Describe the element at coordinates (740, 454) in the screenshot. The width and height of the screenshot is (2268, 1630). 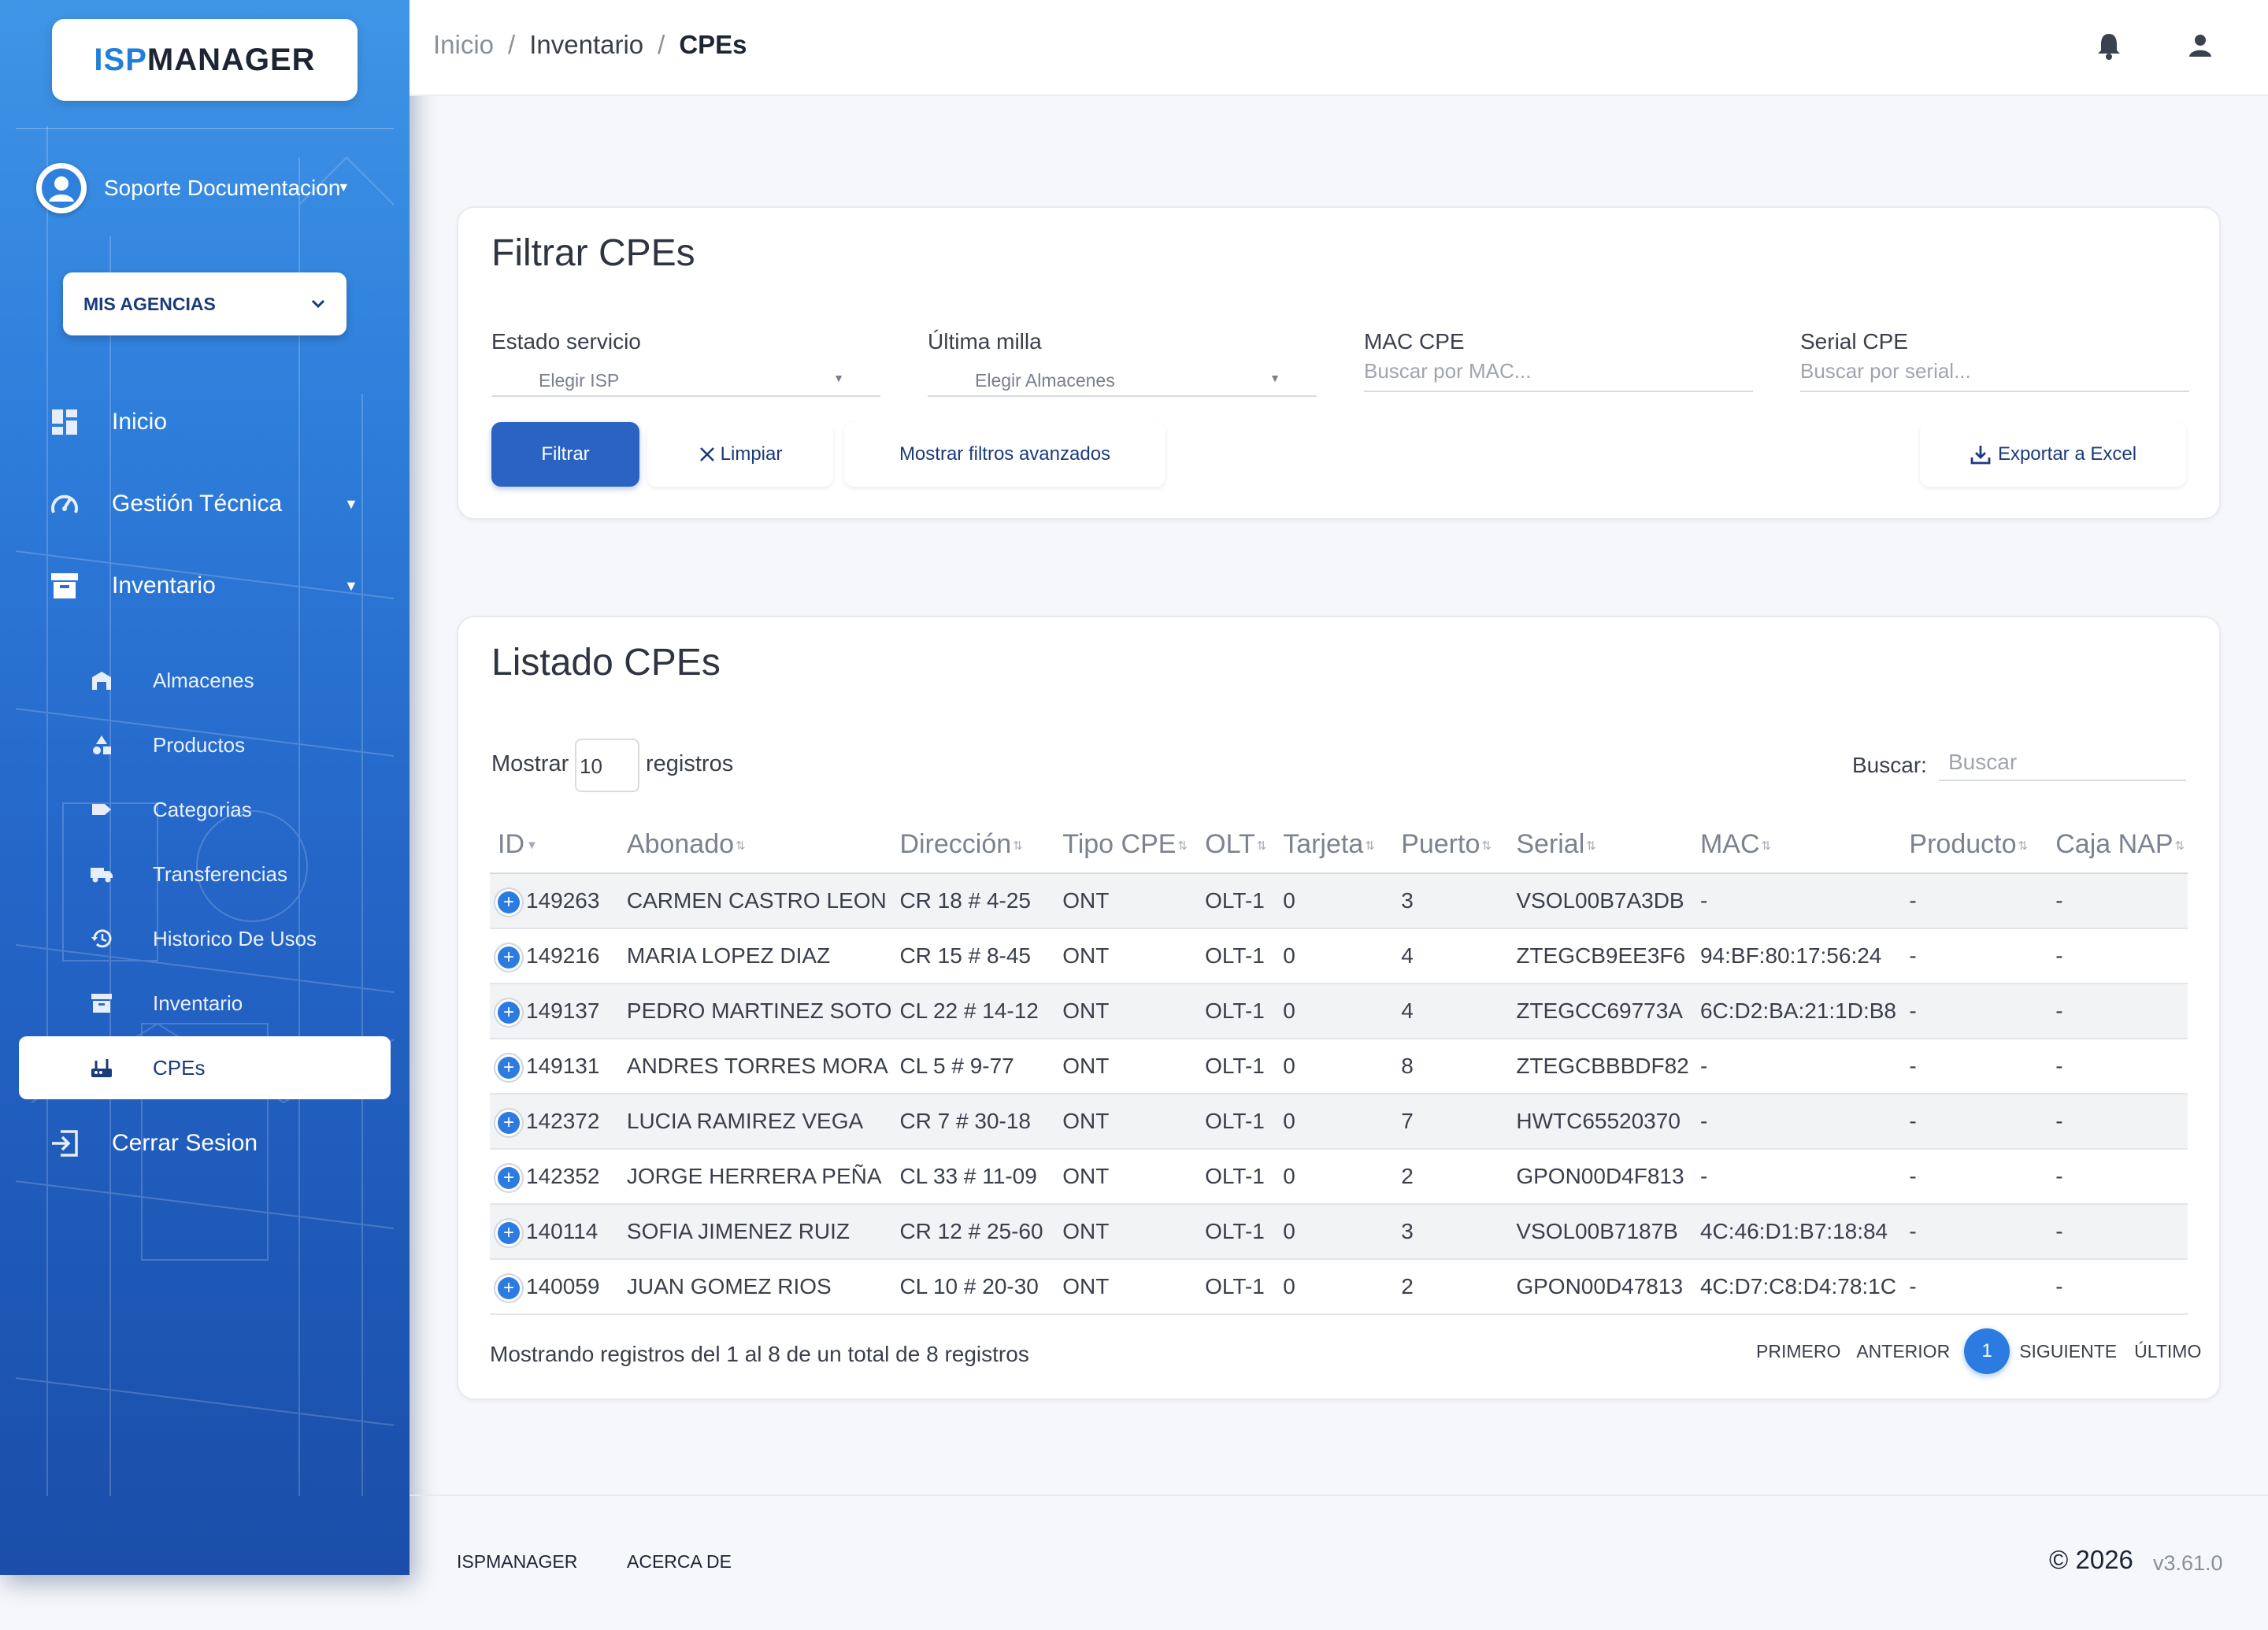
I see `clear-button: Limpiar` at that location.